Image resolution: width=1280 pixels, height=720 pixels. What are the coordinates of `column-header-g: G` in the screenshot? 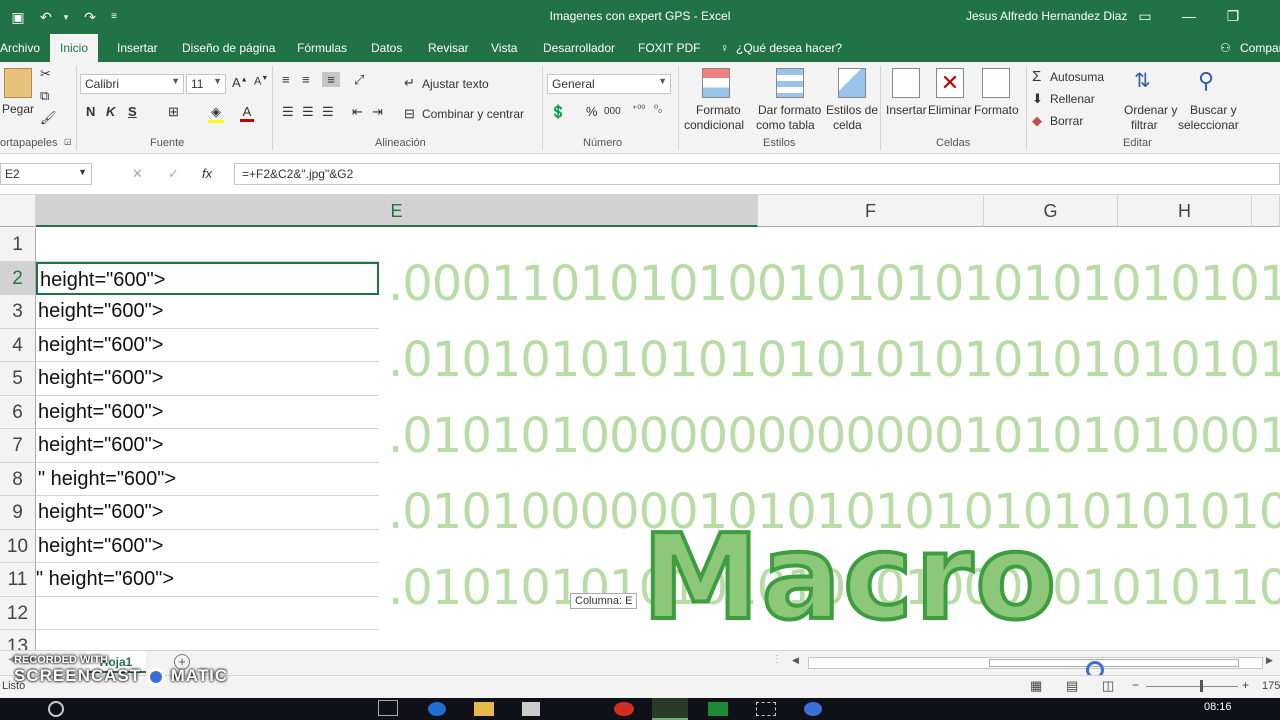 It's located at (1051, 211).